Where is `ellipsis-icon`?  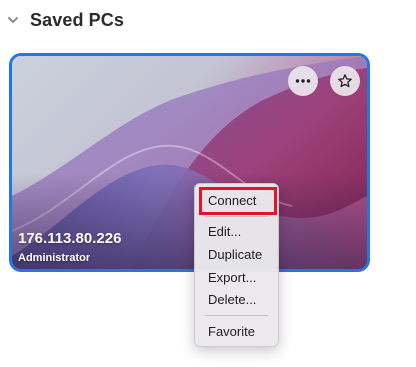 ellipsis-icon is located at coordinates (303, 81).